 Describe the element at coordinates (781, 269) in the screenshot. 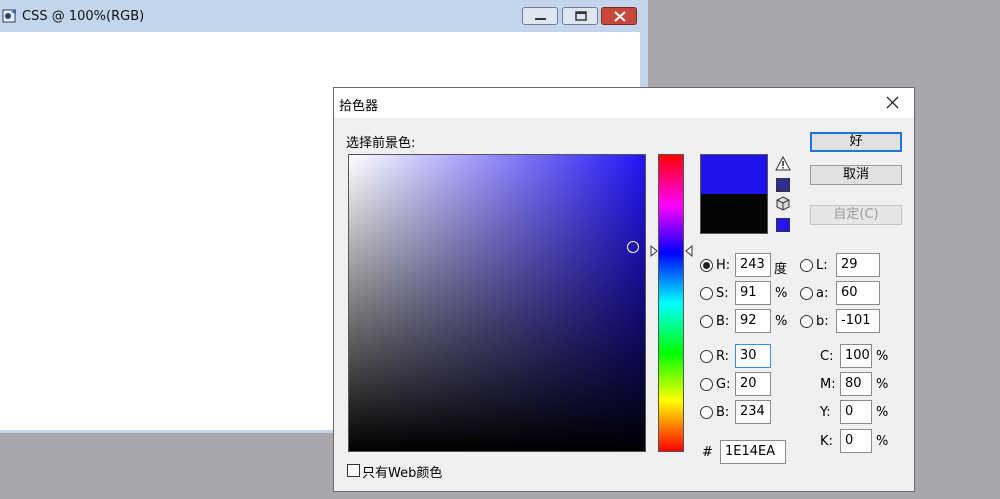

I see `unit-h: 度` at that location.